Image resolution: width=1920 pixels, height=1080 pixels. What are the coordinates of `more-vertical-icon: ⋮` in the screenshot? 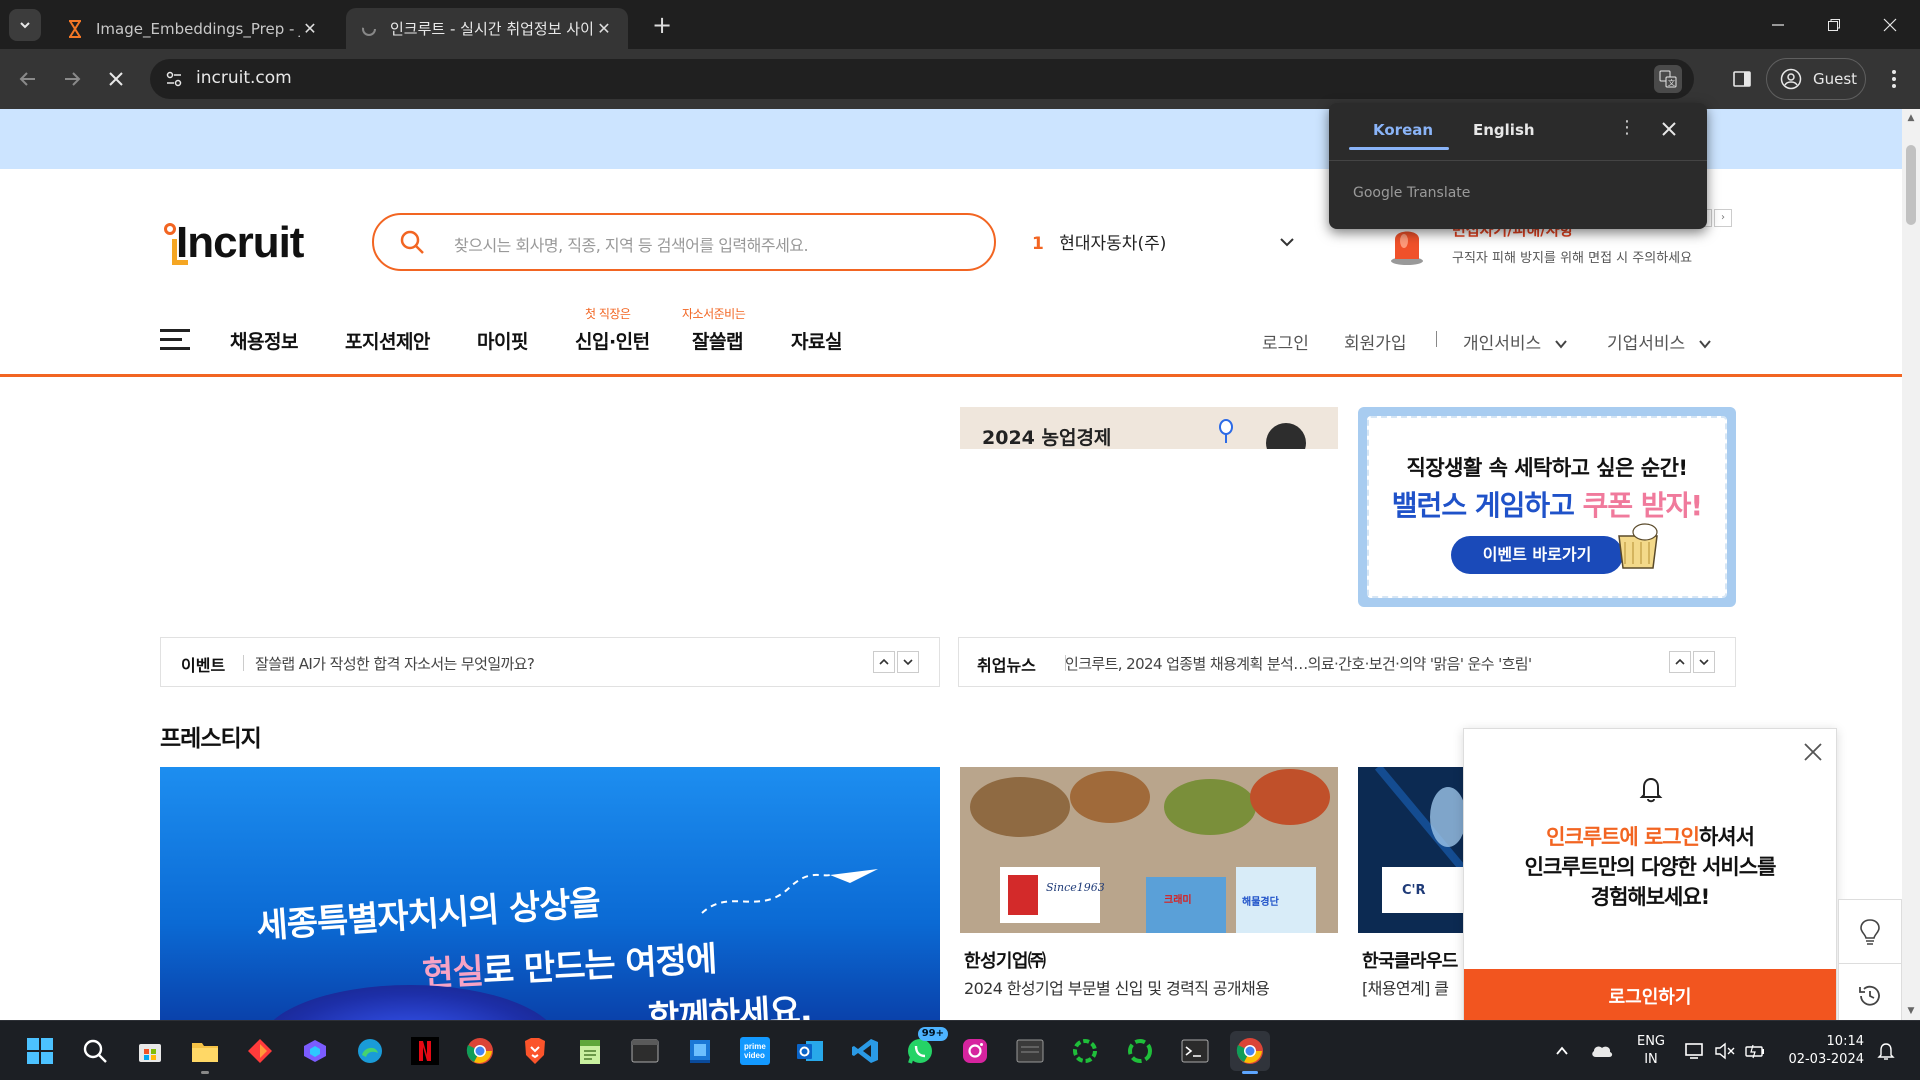 It's located at (1627, 129).